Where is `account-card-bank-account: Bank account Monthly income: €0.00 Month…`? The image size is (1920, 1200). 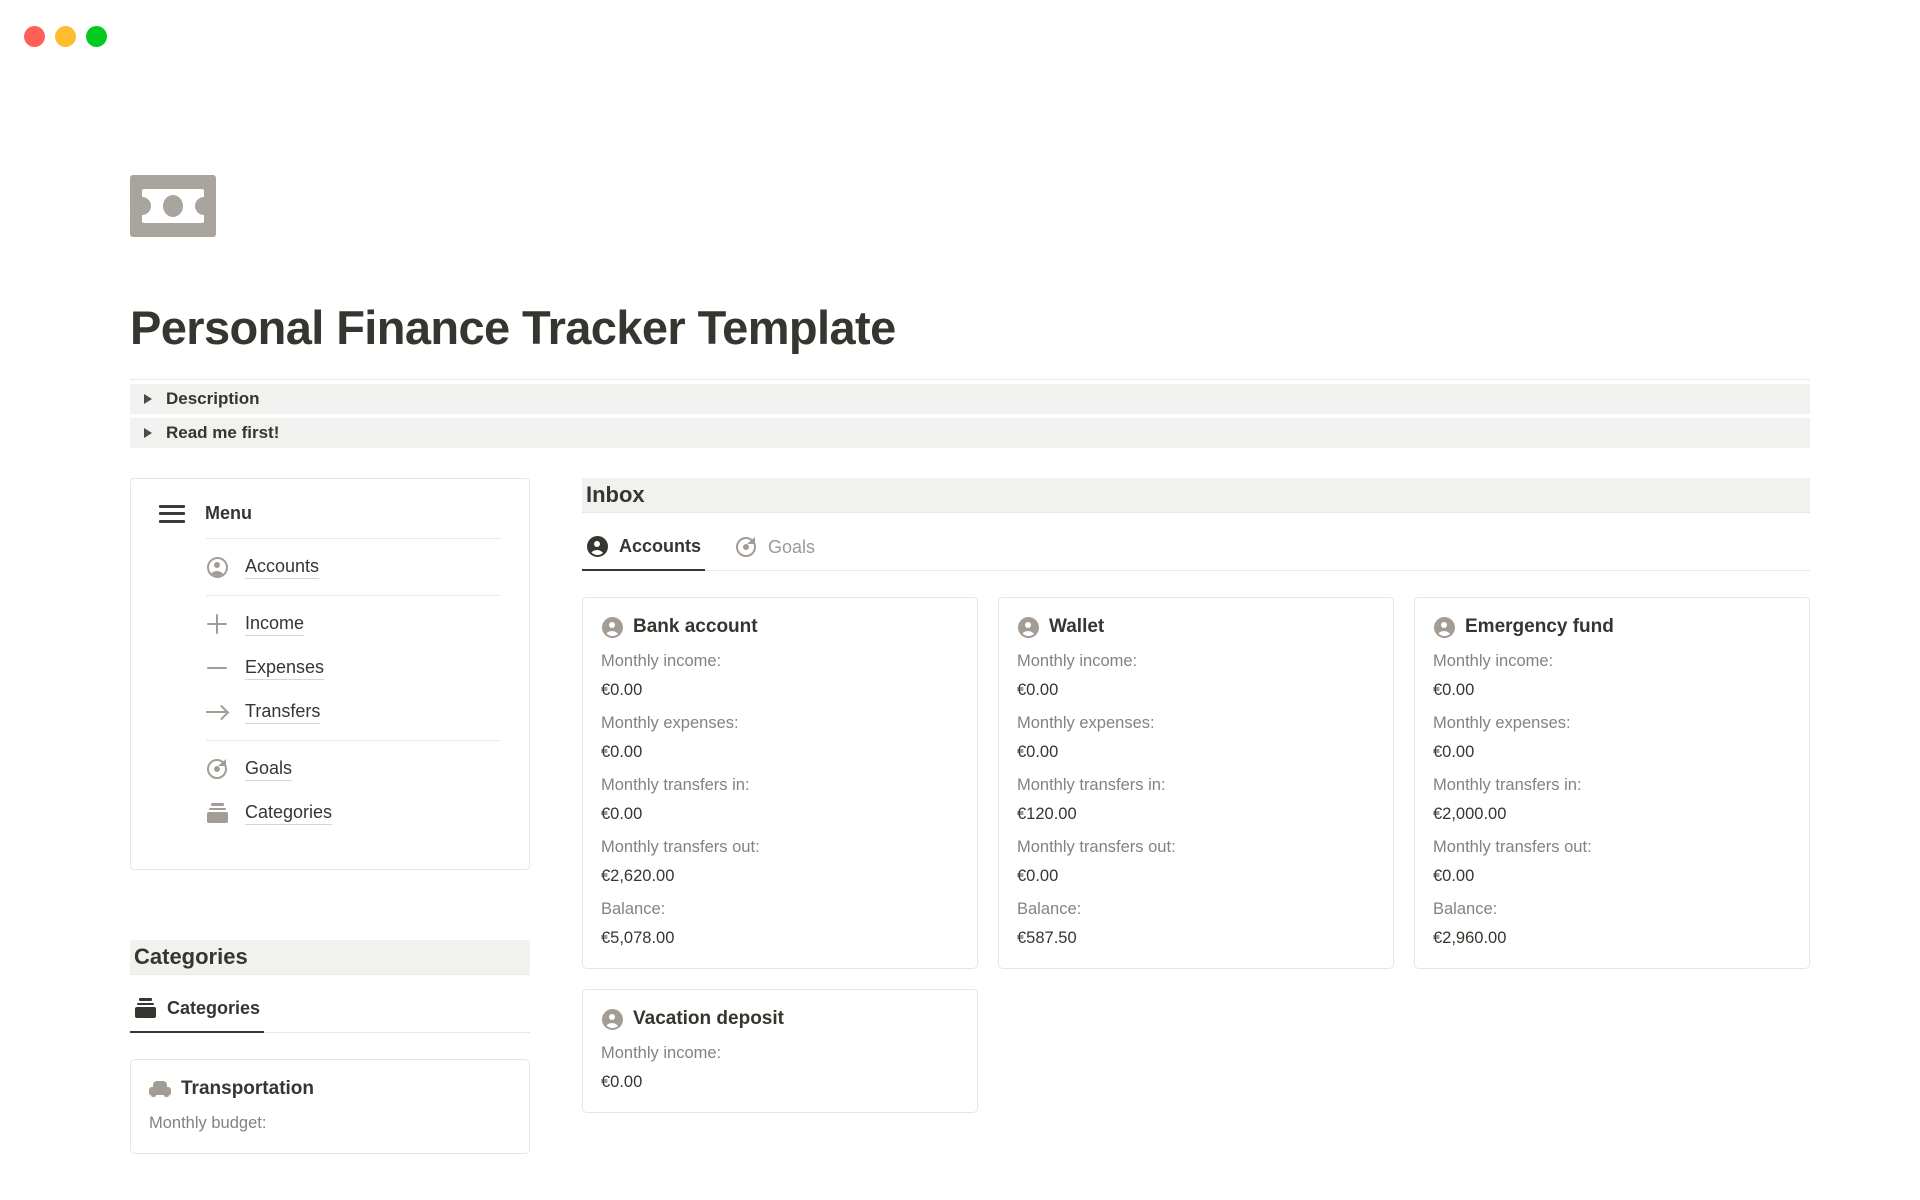 account-card-bank-account: Bank account Monthly income: €0.00 Month… is located at coordinates (780, 783).